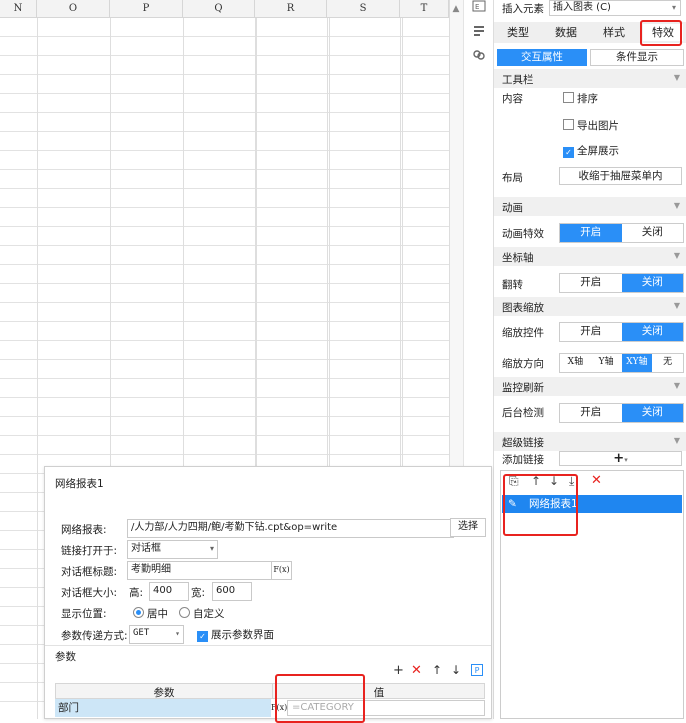 This screenshot has height=723, width=686. What do you see at coordinates (591, 332) in the screenshot?
I see `zoom-on-button: 开启` at bounding box center [591, 332].